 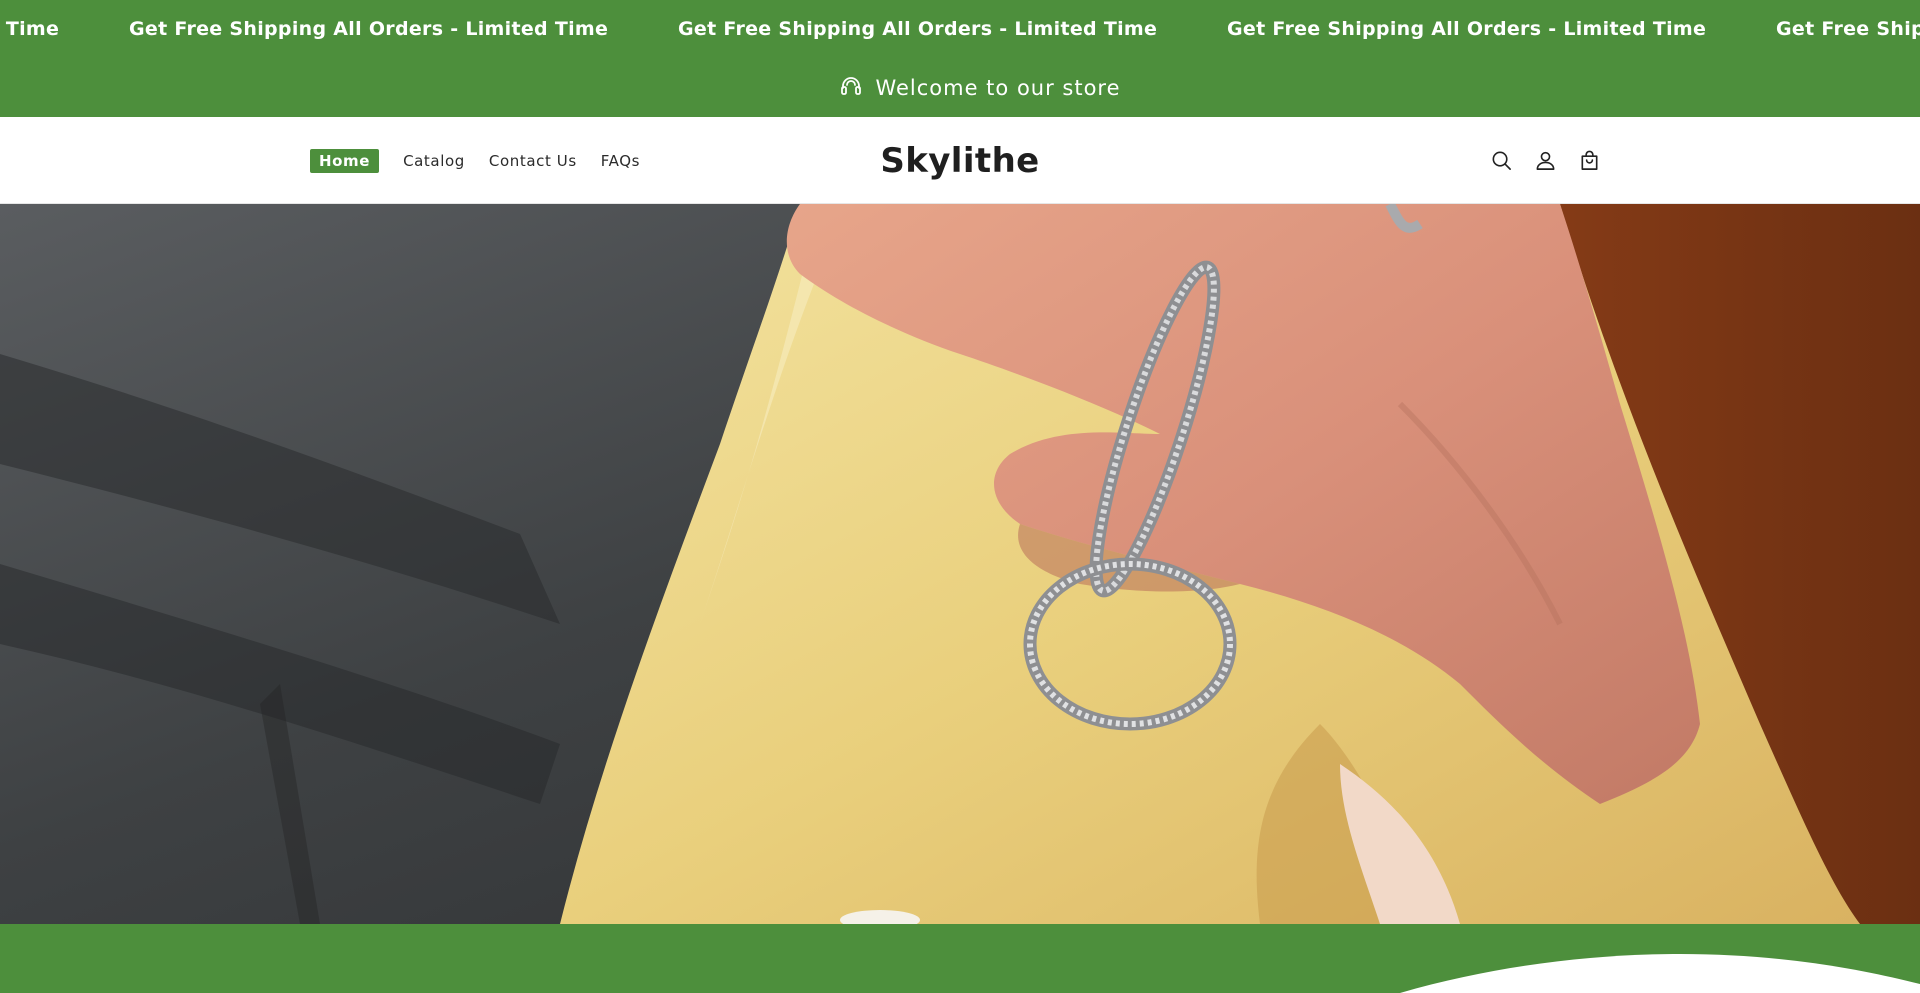 What do you see at coordinates (620, 161) in the screenshot?
I see `nav-faqs: FAQs` at bounding box center [620, 161].